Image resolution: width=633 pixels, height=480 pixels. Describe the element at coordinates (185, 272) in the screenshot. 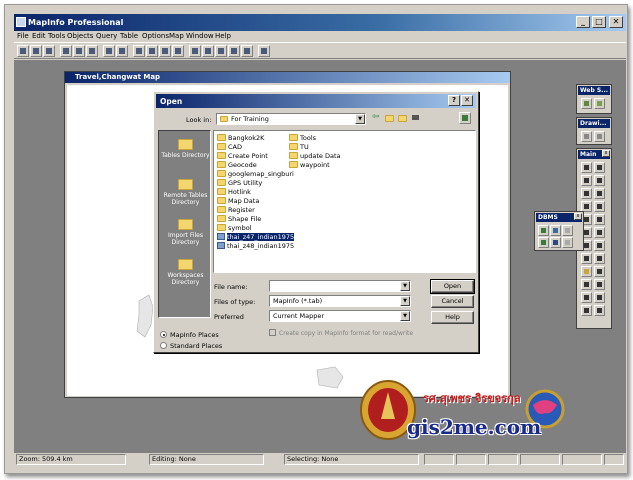

I see `place-workspaces: Workspaces Directory` at that location.